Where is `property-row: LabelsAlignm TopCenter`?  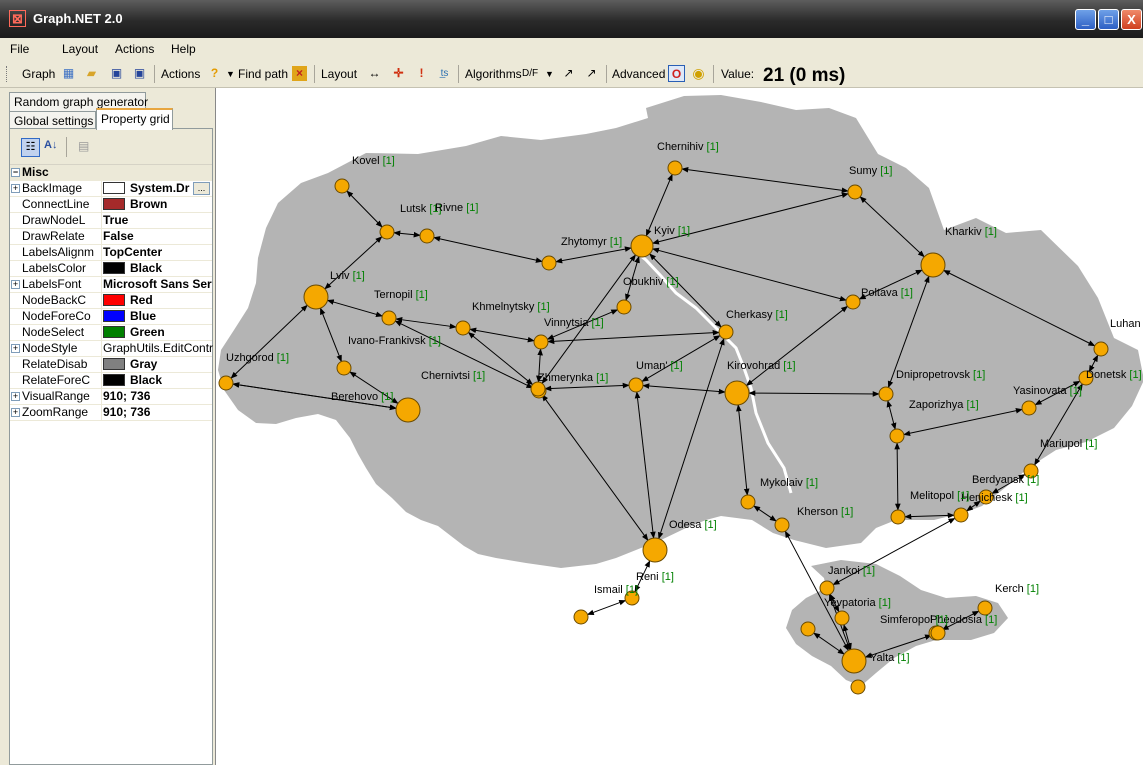 property-row: LabelsAlignm TopCenter is located at coordinates (111, 253).